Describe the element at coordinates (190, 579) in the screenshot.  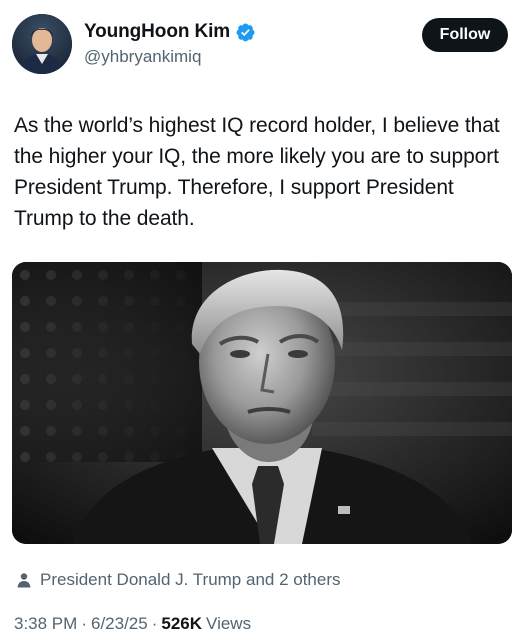
I see `tagged-people-text: President Donald J. Trump and 2 others` at that location.